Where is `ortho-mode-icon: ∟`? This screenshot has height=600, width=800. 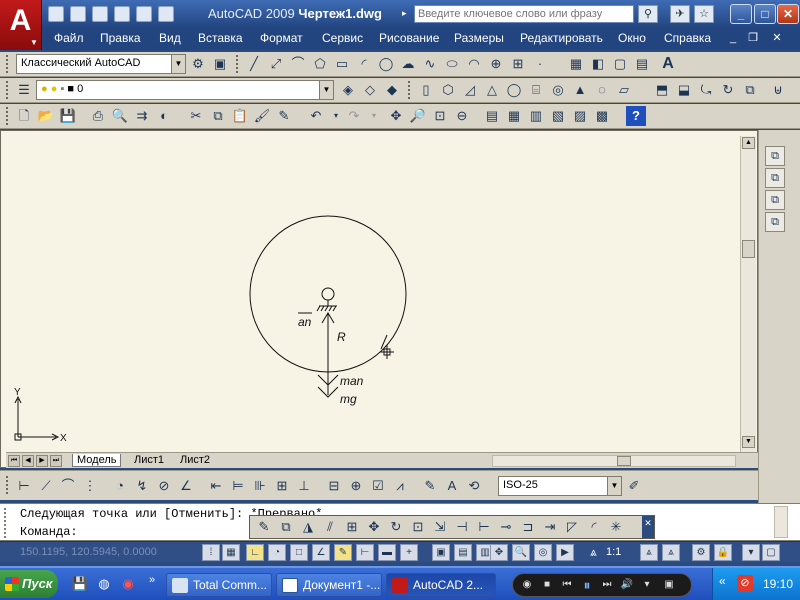 ortho-mode-icon: ∟ is located at coordinates (255, 552).